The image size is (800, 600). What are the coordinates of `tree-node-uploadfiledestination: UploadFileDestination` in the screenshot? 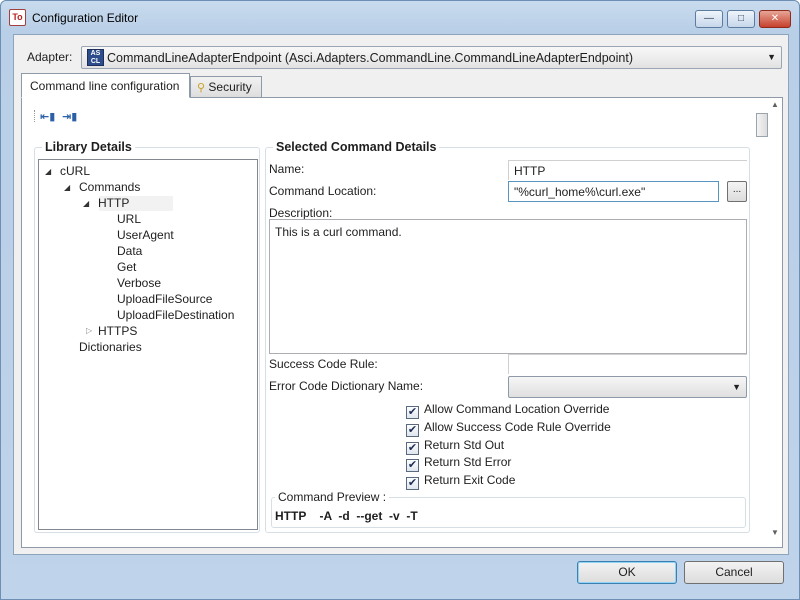 It's located at (175, 315).